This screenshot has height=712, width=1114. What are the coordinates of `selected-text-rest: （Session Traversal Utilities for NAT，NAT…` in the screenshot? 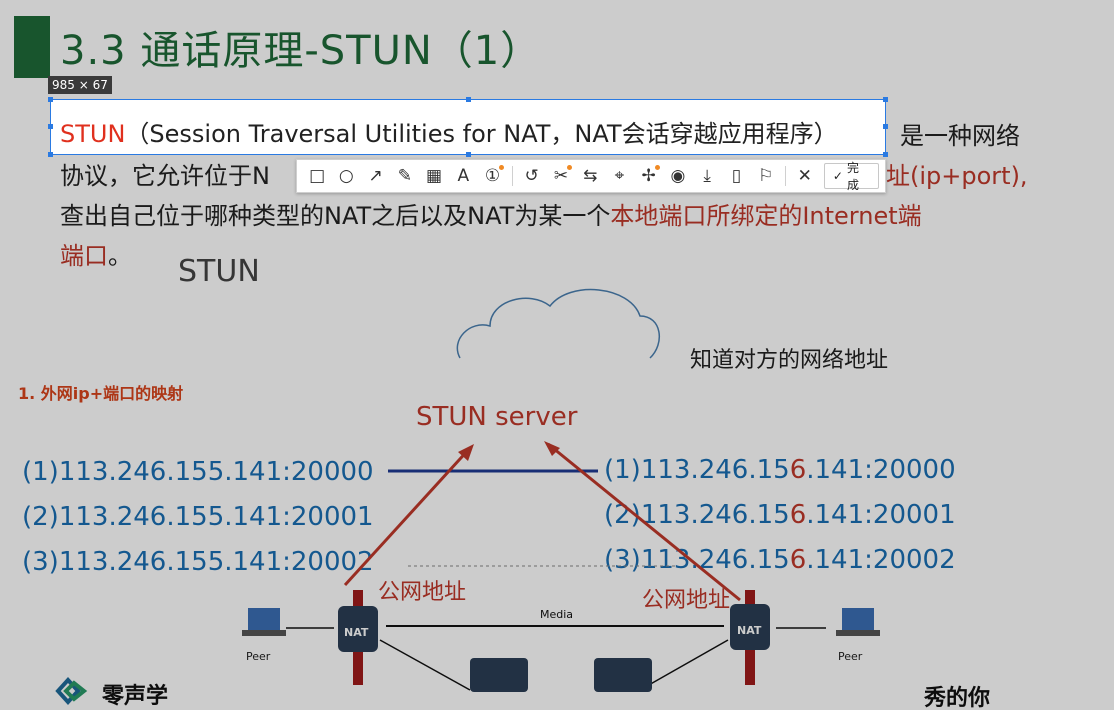 It's located at (481, 134).